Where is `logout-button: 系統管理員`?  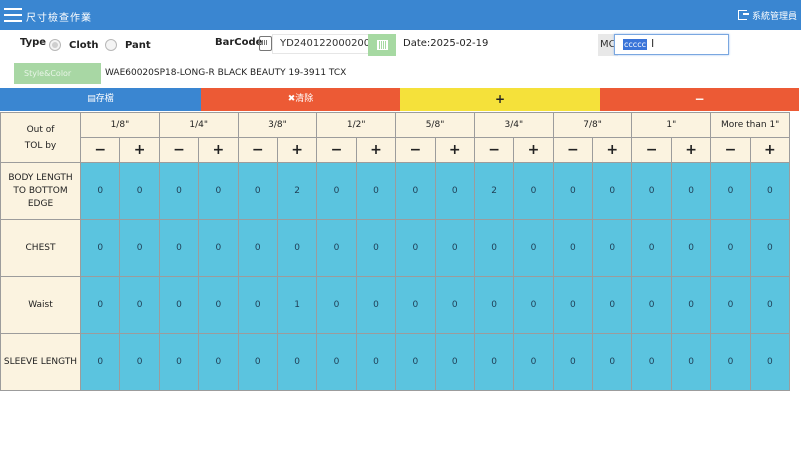 logout-button: 系統管理員 is located at coordinates (767, 15).